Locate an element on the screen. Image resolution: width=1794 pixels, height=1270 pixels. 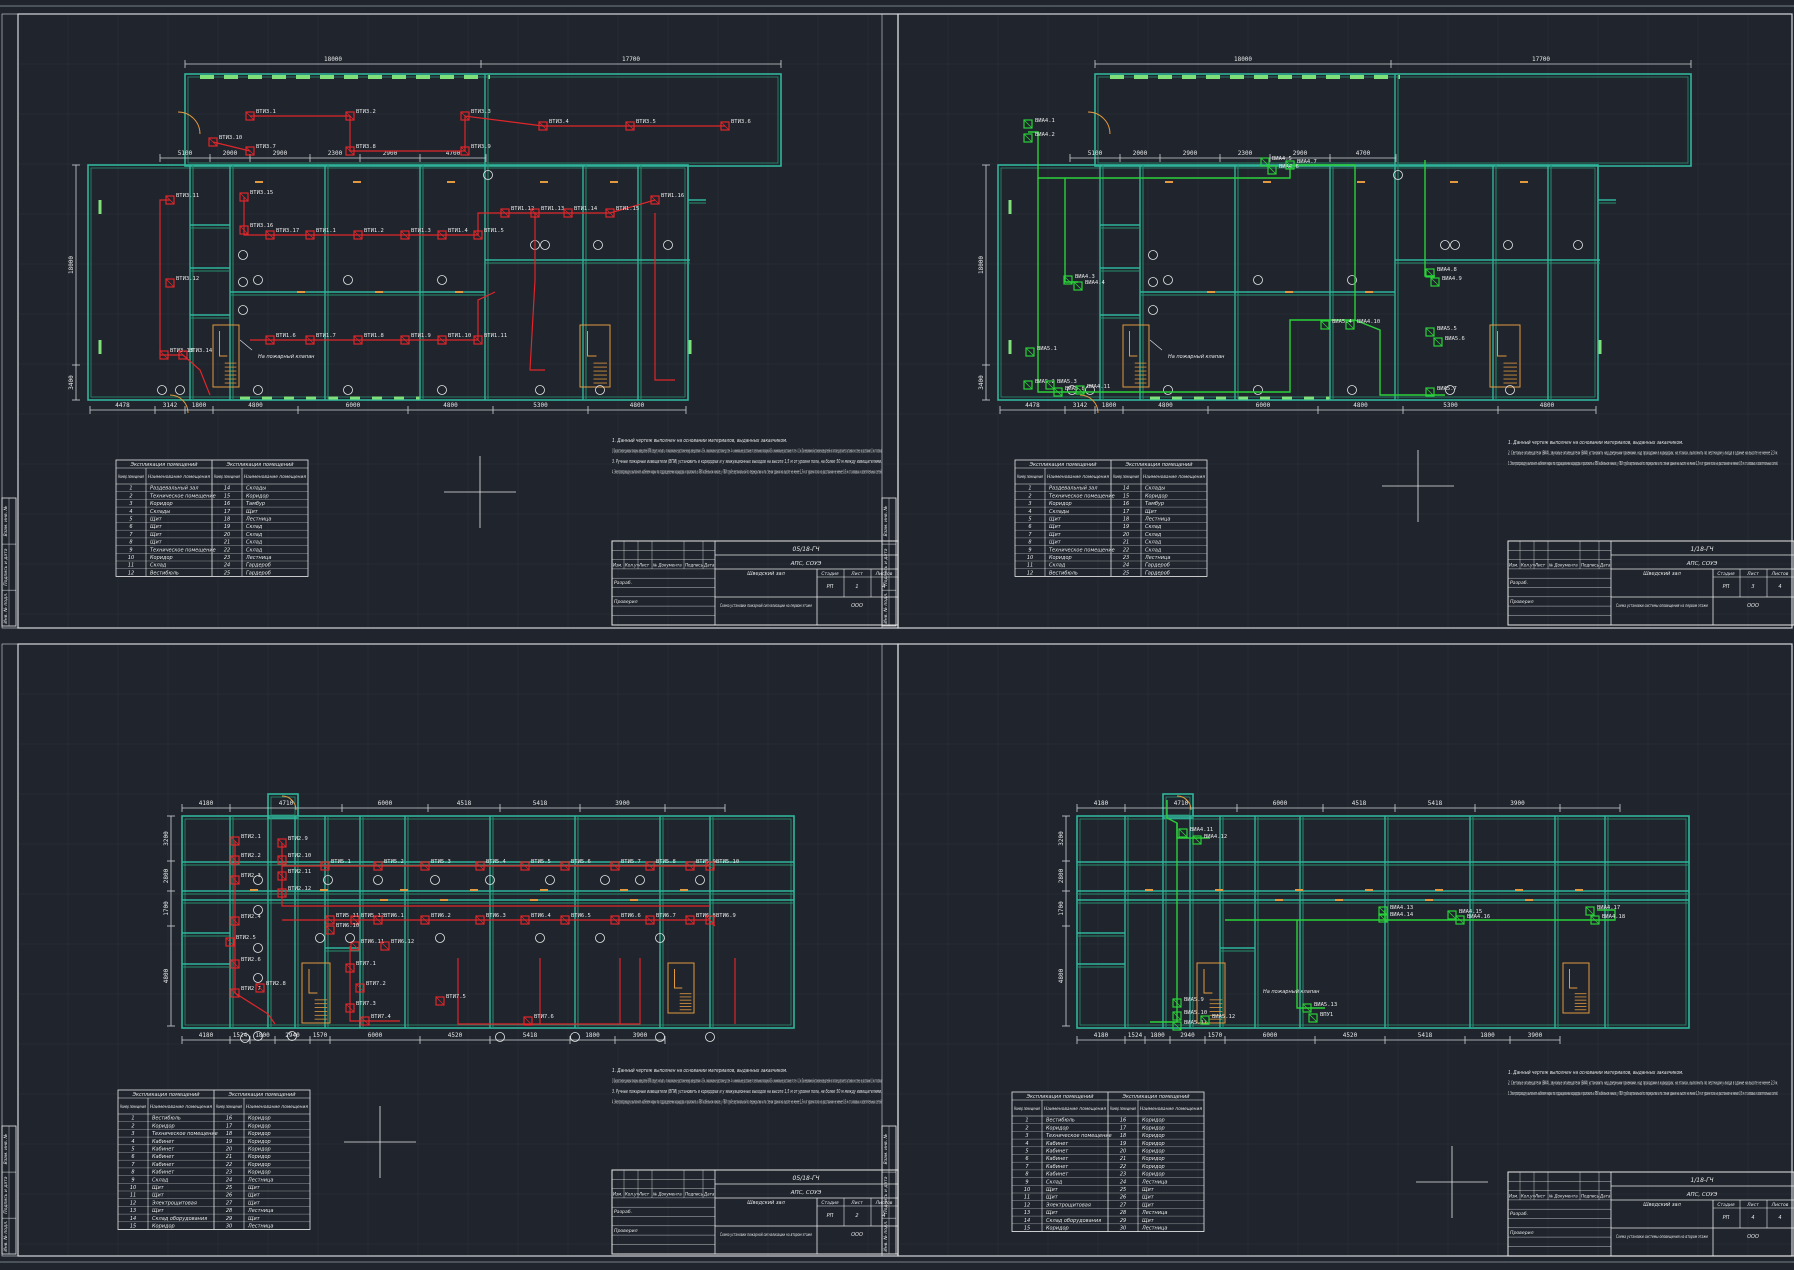
device-label: ВИА4.9 is located at coordinates (1452, 279).